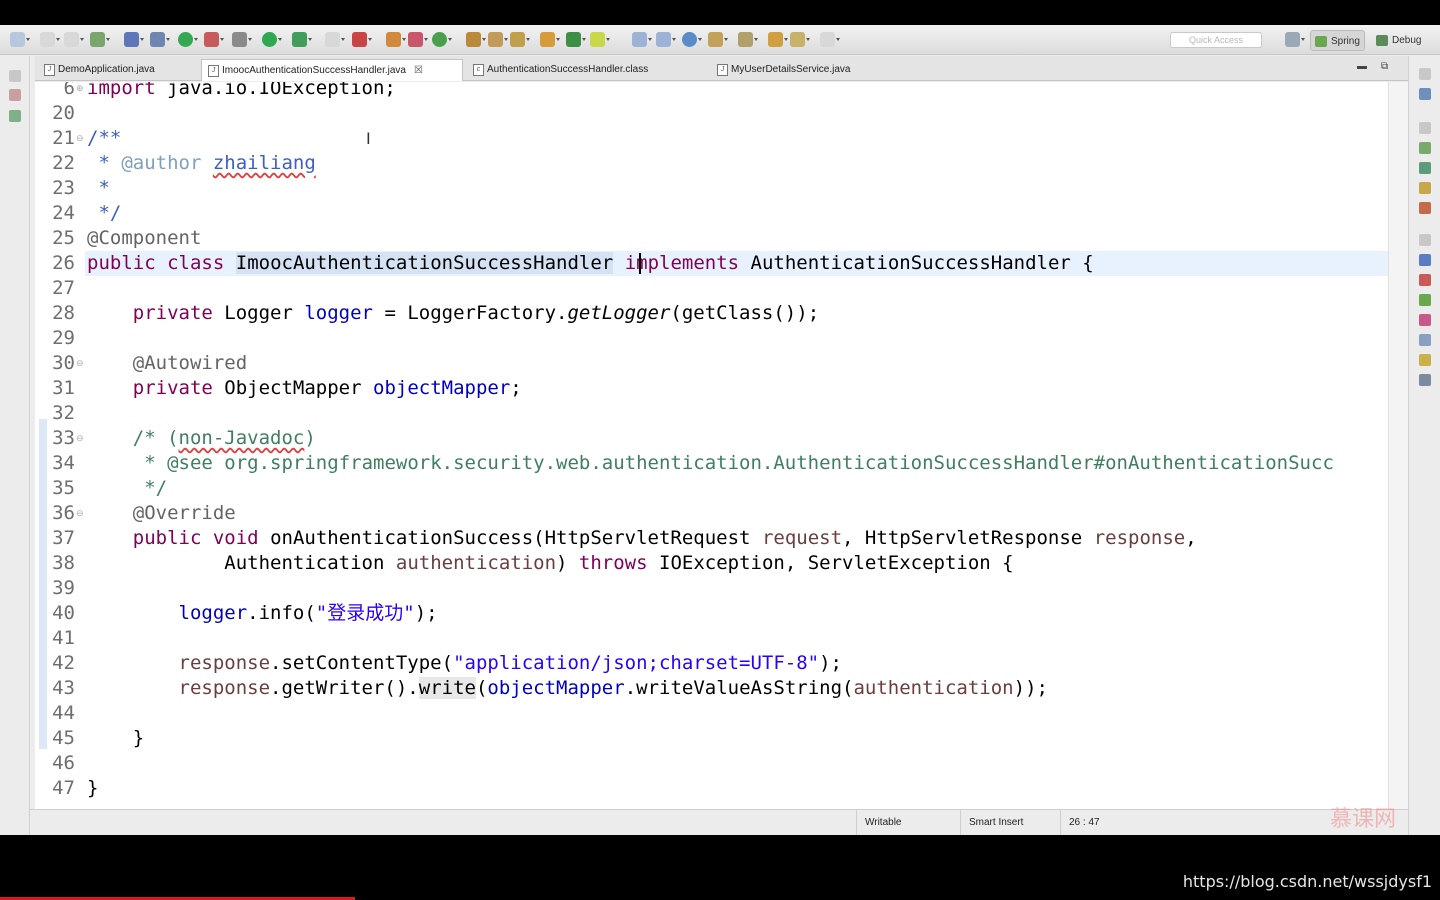 The width and height of the screenshot is (1440, 900). What do you see at coordinates (1216, 40) in the screenshot?
I see `quick-access-input: Quick Access` at bounding box center [1216, 40].